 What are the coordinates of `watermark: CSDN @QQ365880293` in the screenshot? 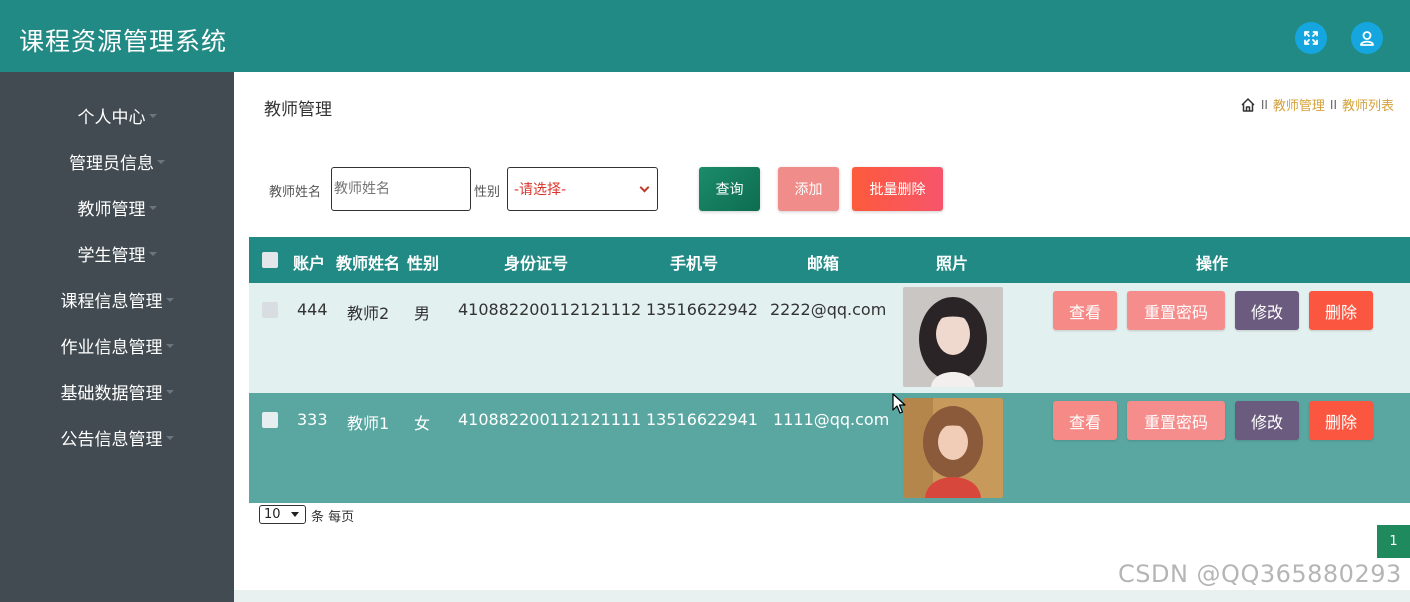 It's located at (1260, 574).